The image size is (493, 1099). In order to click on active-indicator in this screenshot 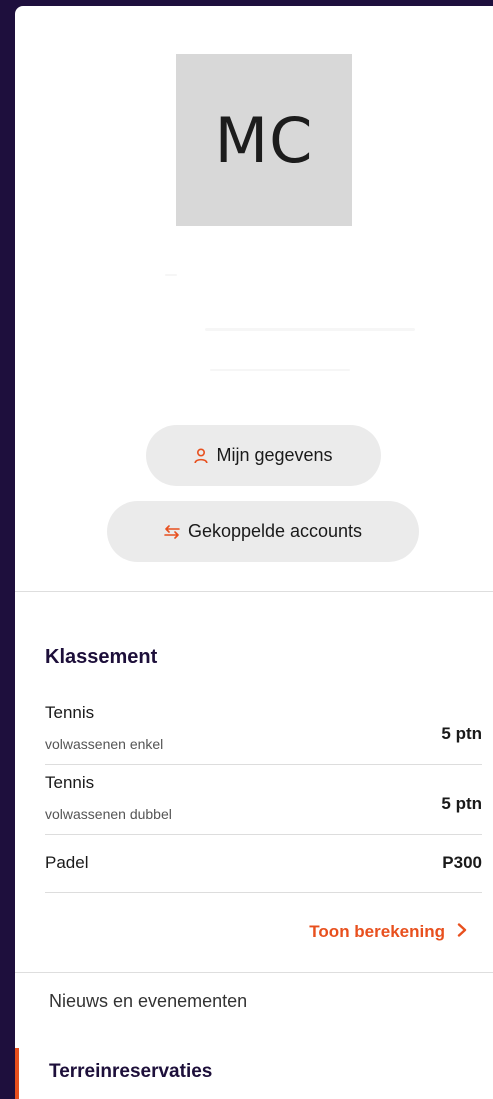, I will do `click(17, 1073)`.